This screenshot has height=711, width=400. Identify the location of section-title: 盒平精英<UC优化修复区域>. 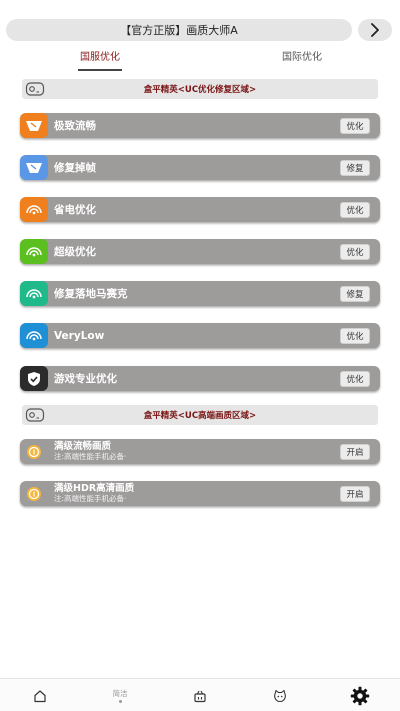
(200, 90).